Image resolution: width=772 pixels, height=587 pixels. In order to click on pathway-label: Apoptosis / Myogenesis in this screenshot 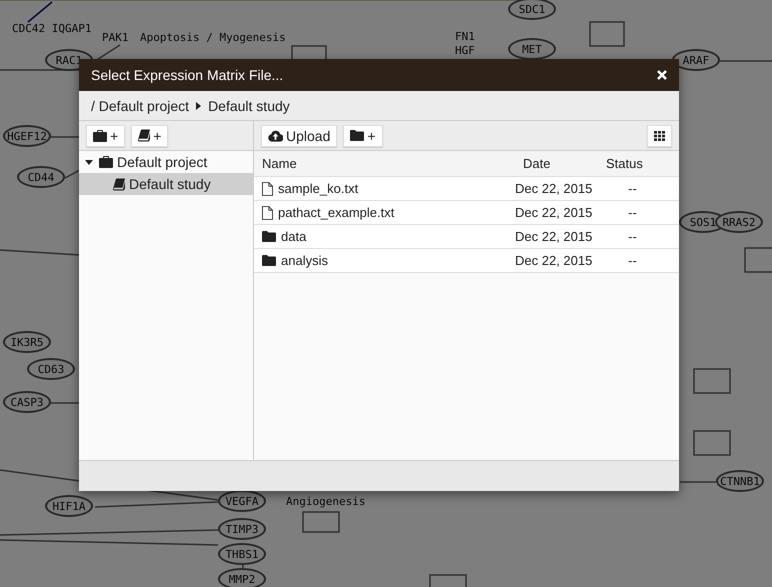, I will do `click(213, 37)`.